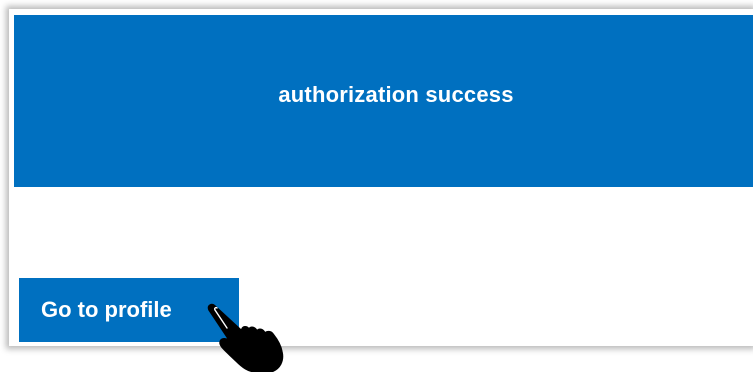 The image size is (753, 372). What do you see at coordinates (396, 94) in the screenshot?
I see `banner-title: authorization success` at bounding box center [396, 94].